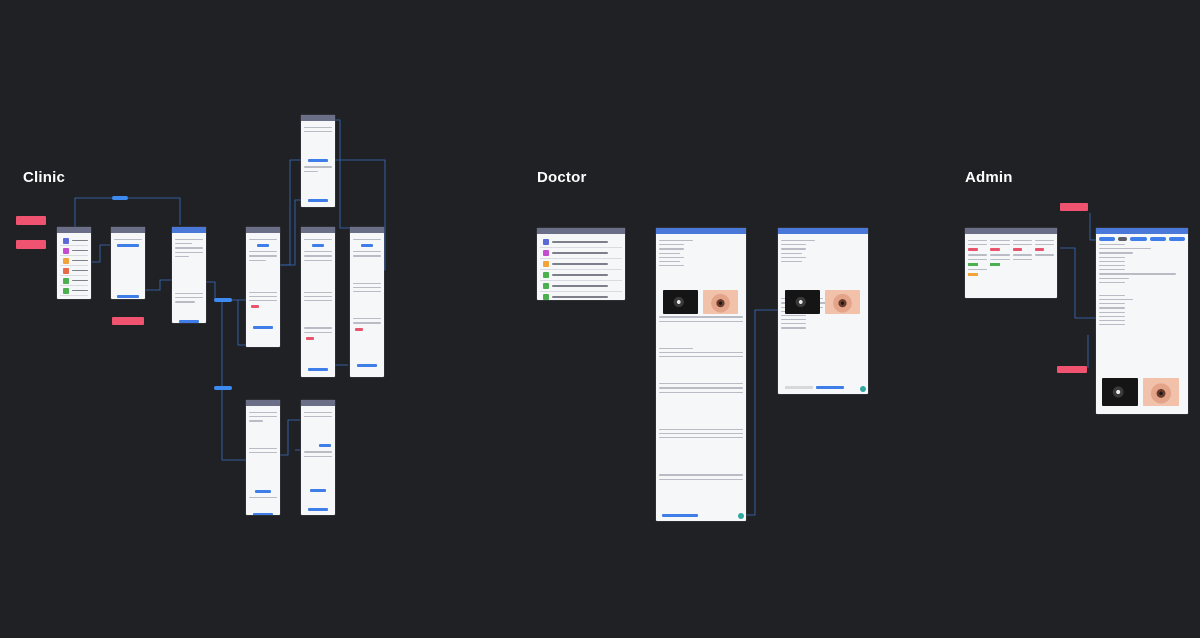 Image resolution: width=1200 pixels, height=638 pixels. I want to click on doctor-detail-screen, so click(701, 374).